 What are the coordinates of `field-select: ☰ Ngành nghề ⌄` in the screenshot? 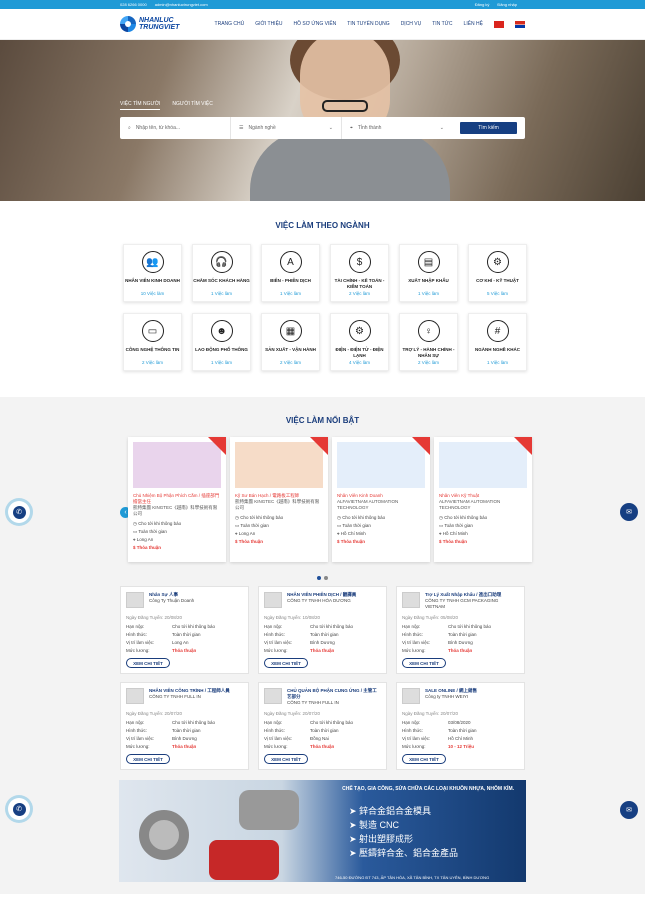 It's located at (286, 128).